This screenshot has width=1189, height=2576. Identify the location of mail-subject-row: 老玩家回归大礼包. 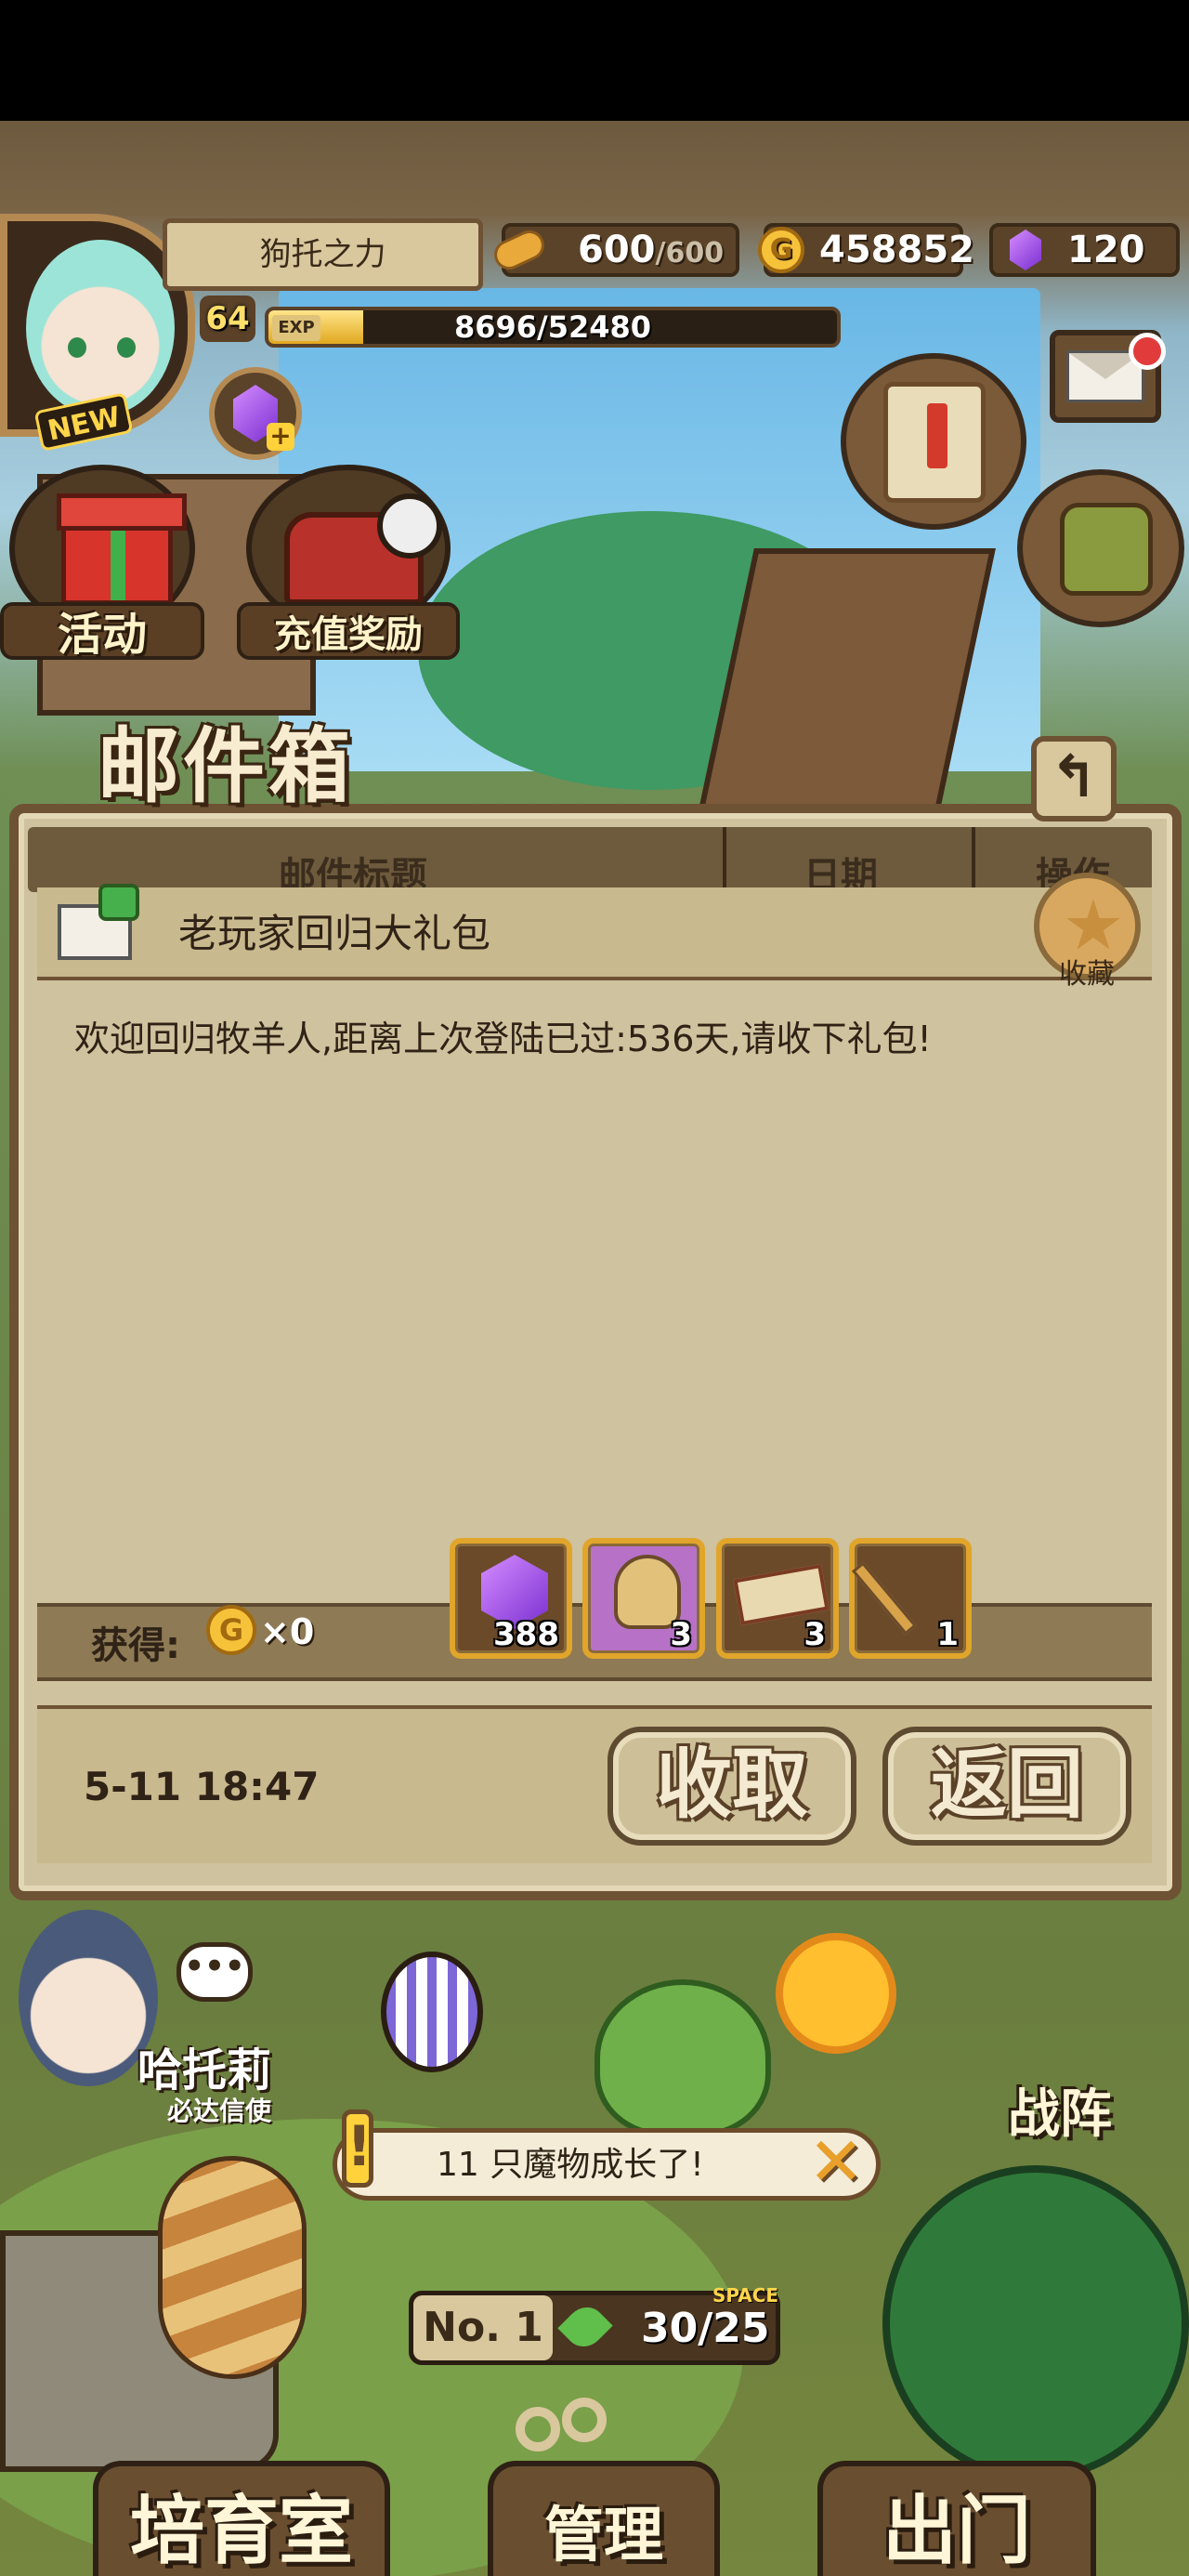
(594, 932).